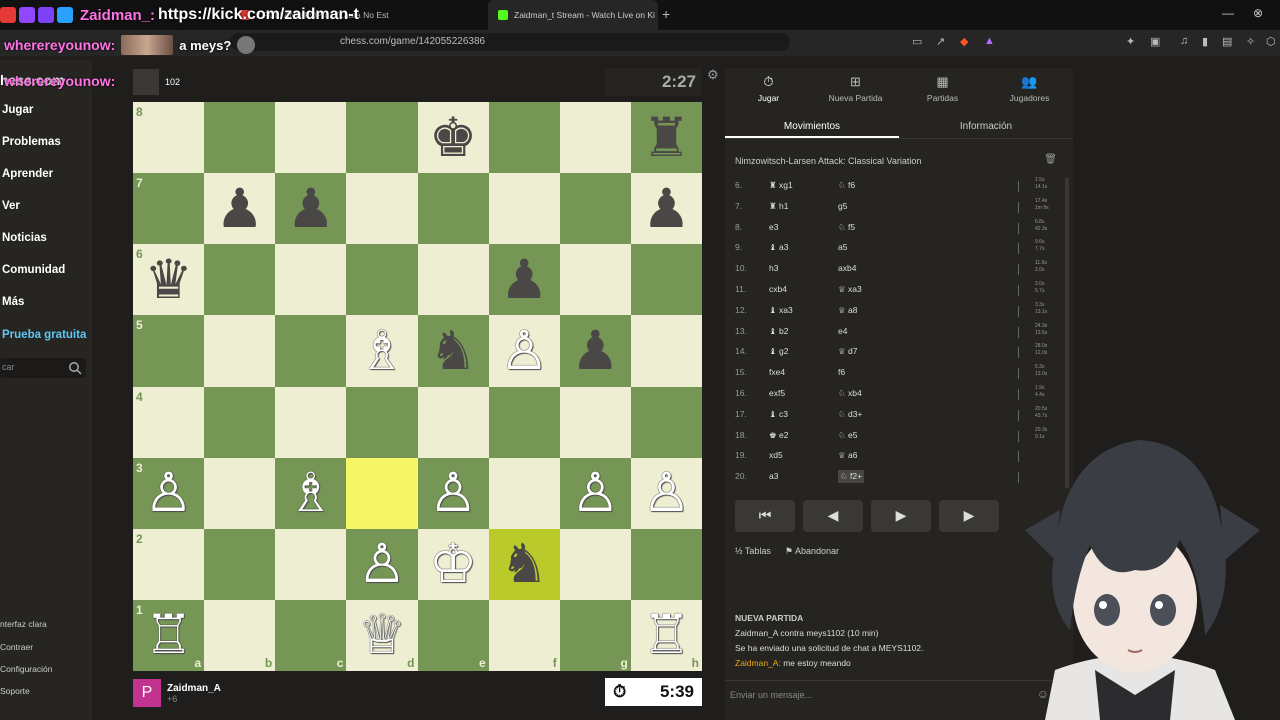 Image resolution: width=1280 pixels, height=720 pixels. I want to click on black-queen-piece: ♛, so click(168, 279).